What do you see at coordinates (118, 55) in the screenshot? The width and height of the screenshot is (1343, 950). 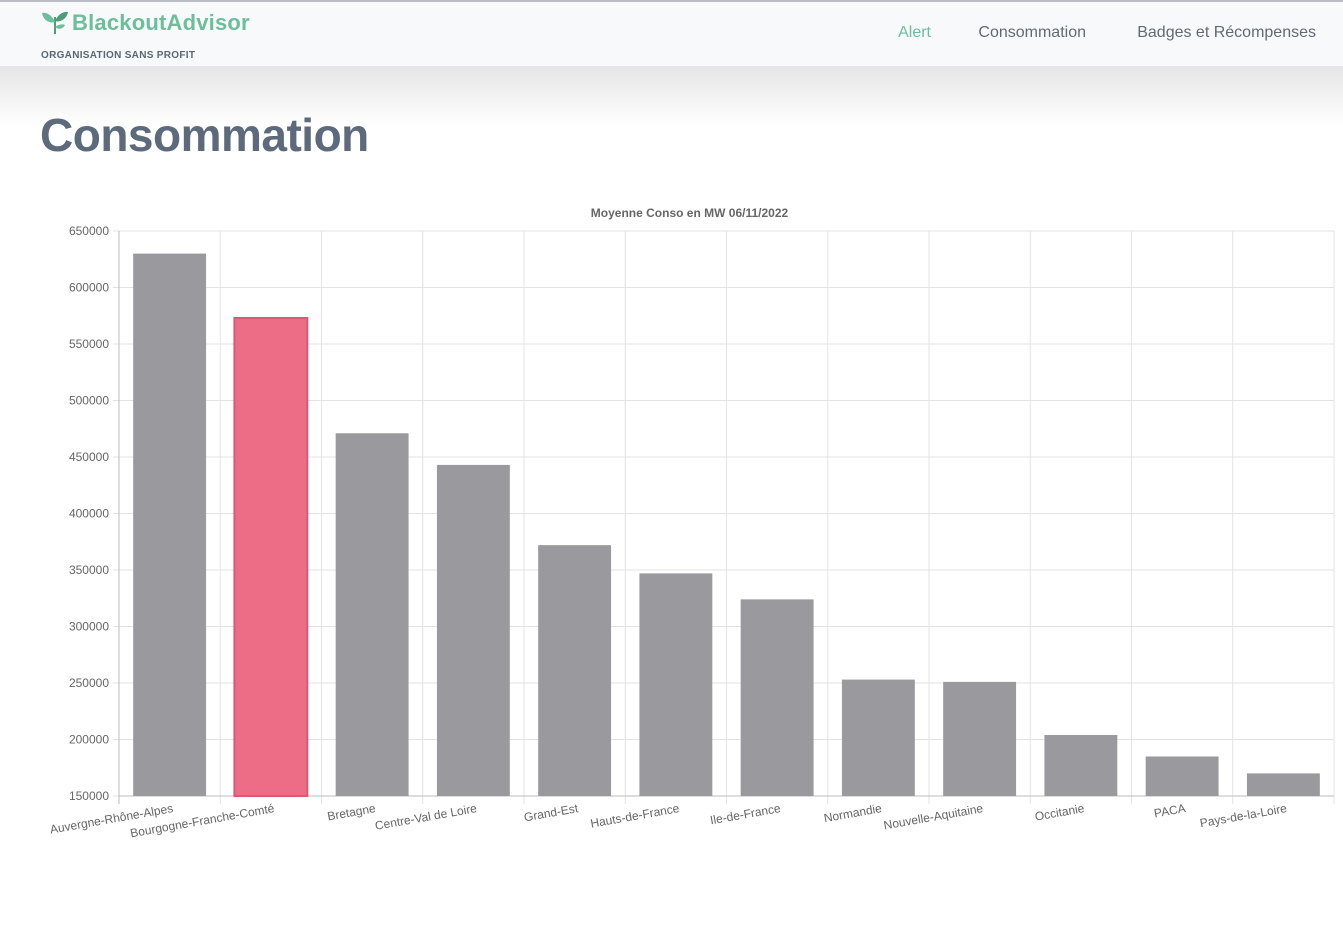 I see `brand-tagline: ORGANISATION SANS PROFIT` at bounding box center [118, 55].